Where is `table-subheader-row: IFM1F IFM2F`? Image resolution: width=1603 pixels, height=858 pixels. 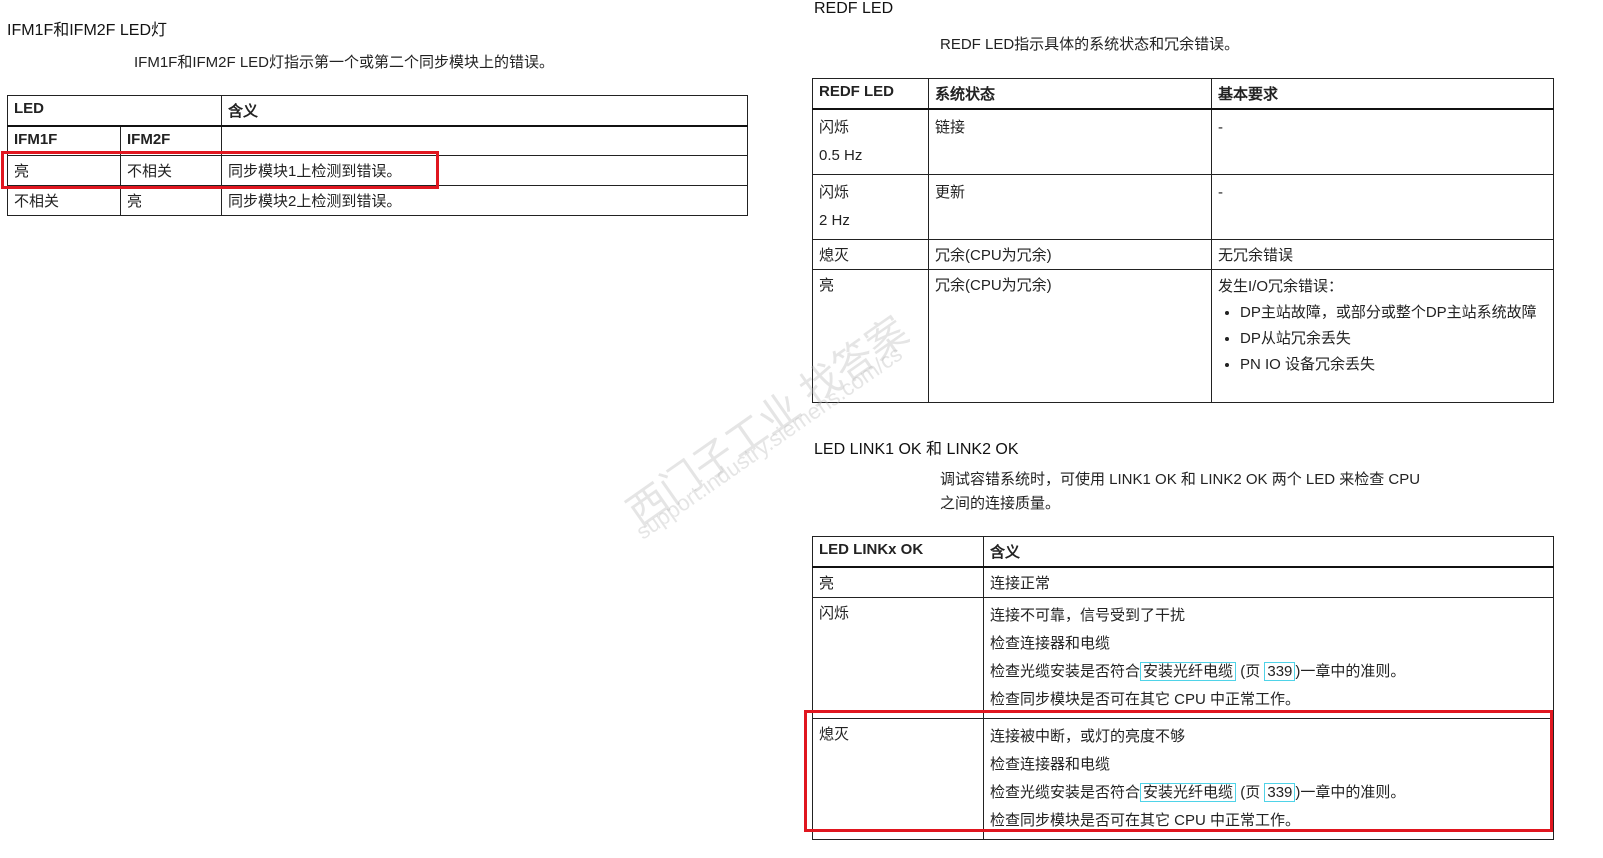 table-subheader-row: IFM1F IFM2F is located at coordinates (377, 140).